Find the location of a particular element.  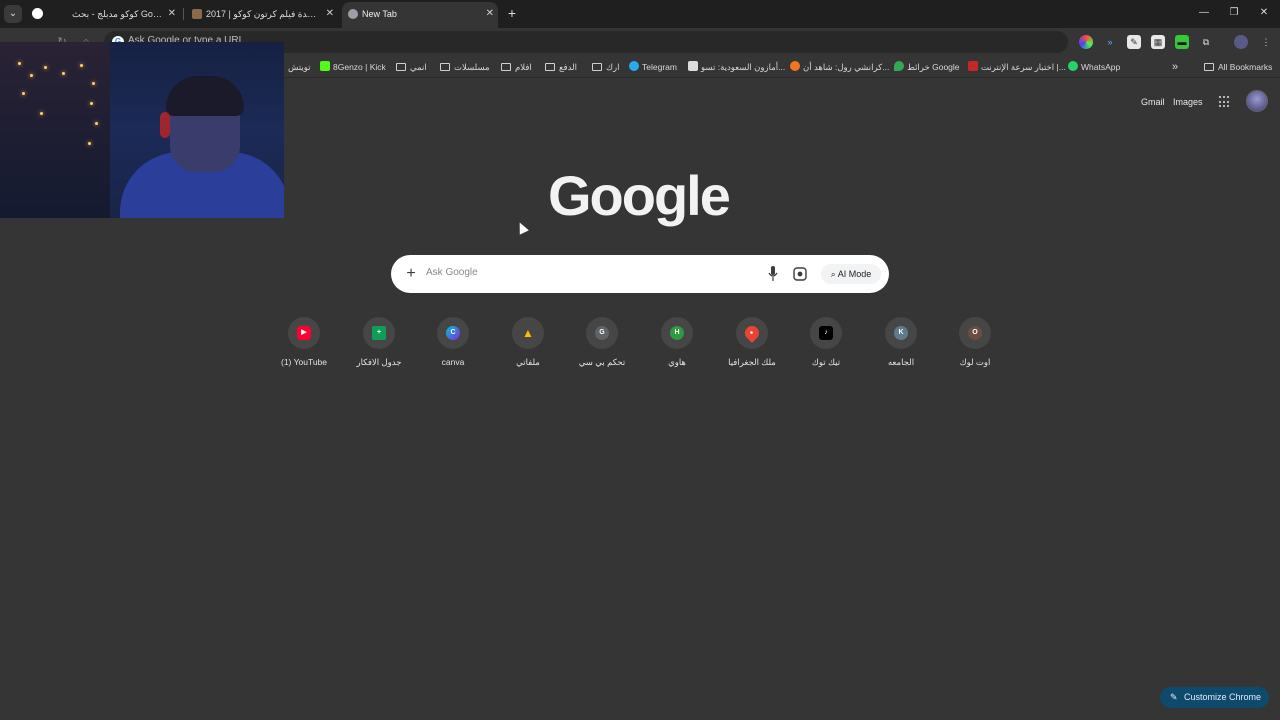

bookmark-label: تويتش is located at coordinates (299, 67).